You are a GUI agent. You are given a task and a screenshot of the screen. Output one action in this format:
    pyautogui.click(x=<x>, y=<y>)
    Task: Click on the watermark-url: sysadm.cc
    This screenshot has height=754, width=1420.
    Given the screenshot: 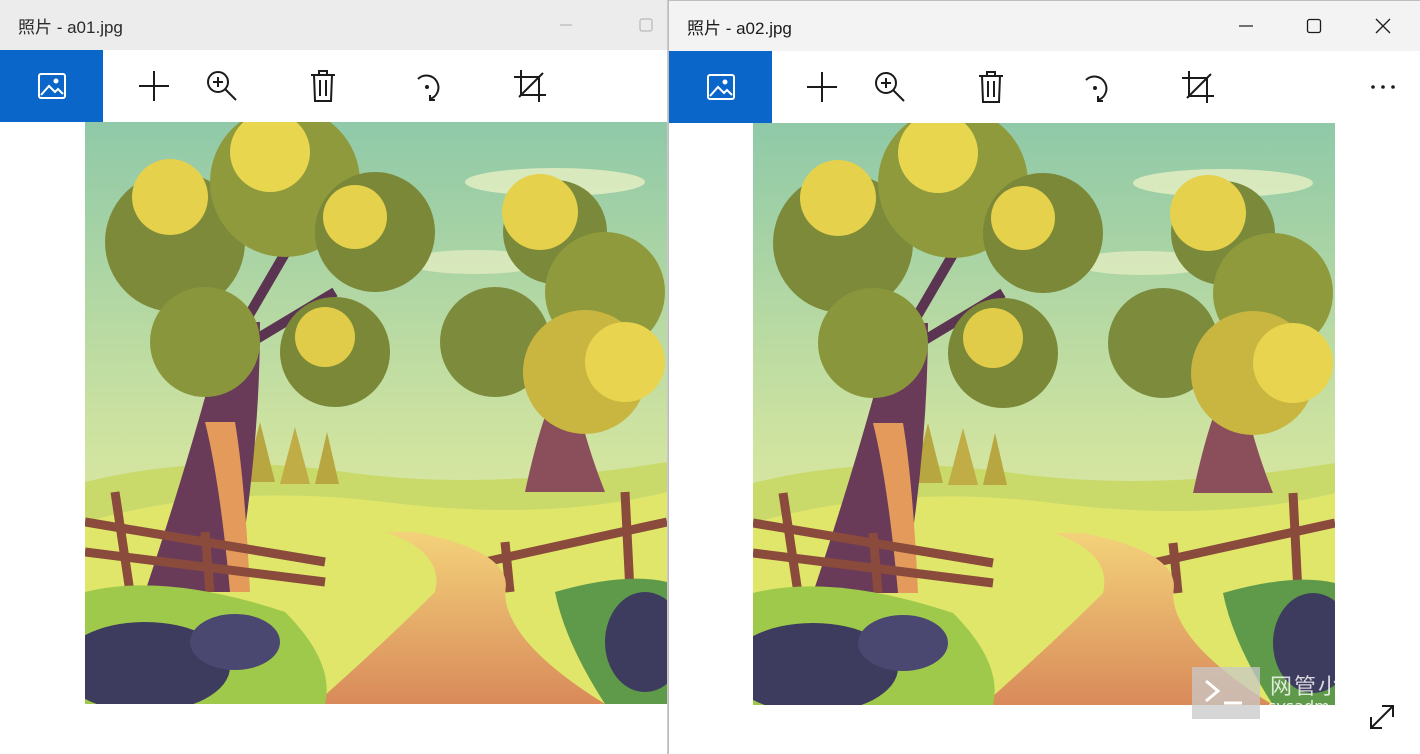 What is the action you would take?
    pyautogui.click(x=1310, y=706)
    